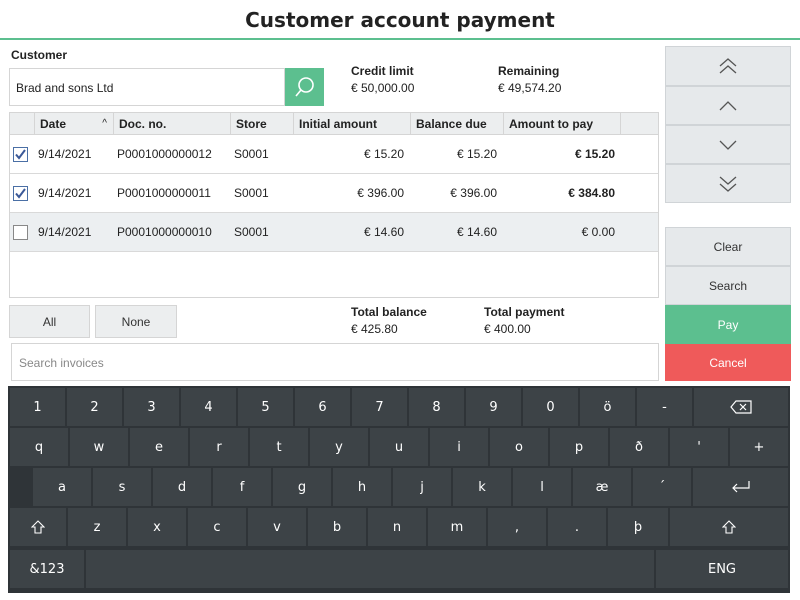 The width and height of the screenshot is (800, 600). Describe the element at coordinates (383, 154) in the screenshot. I see `cell-initial-amount: € 15.20` at that location.